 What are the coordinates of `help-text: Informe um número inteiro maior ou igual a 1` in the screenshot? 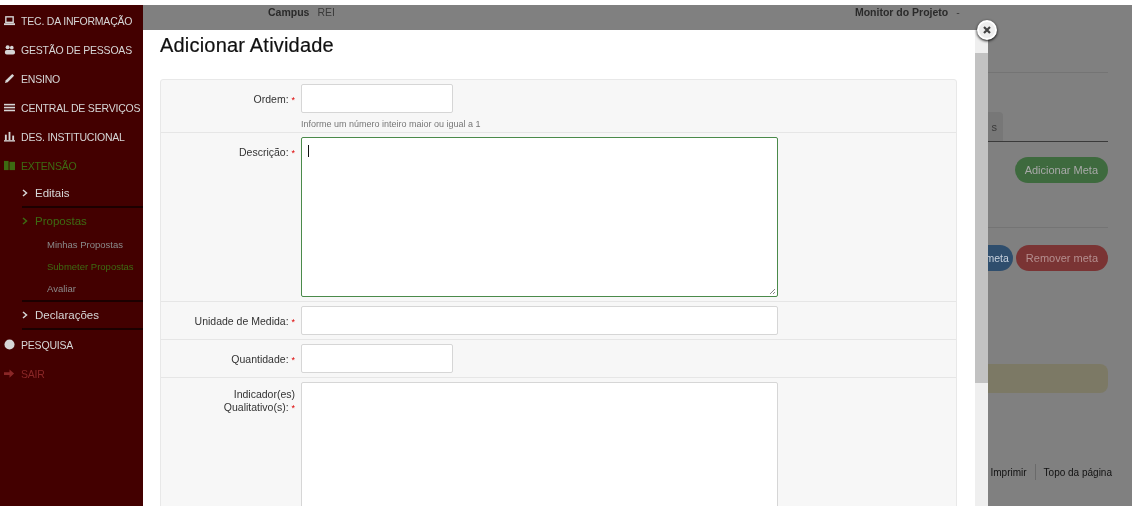 It's located at (391, 124).